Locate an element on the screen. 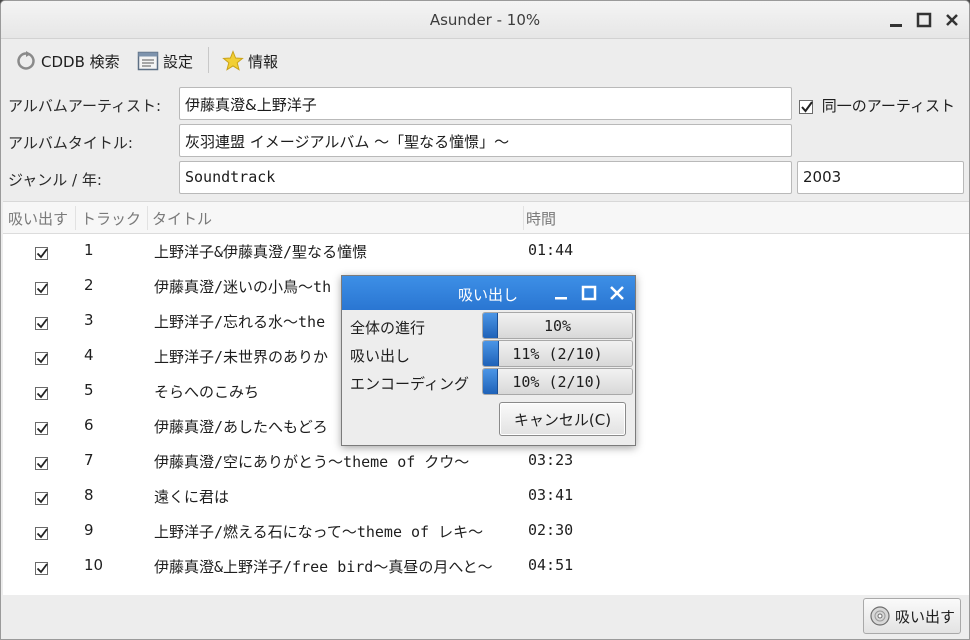 The width and height of the screenshot is (970, 640). bottom-bar: 吸い出す is located at coordinates (485, 617).